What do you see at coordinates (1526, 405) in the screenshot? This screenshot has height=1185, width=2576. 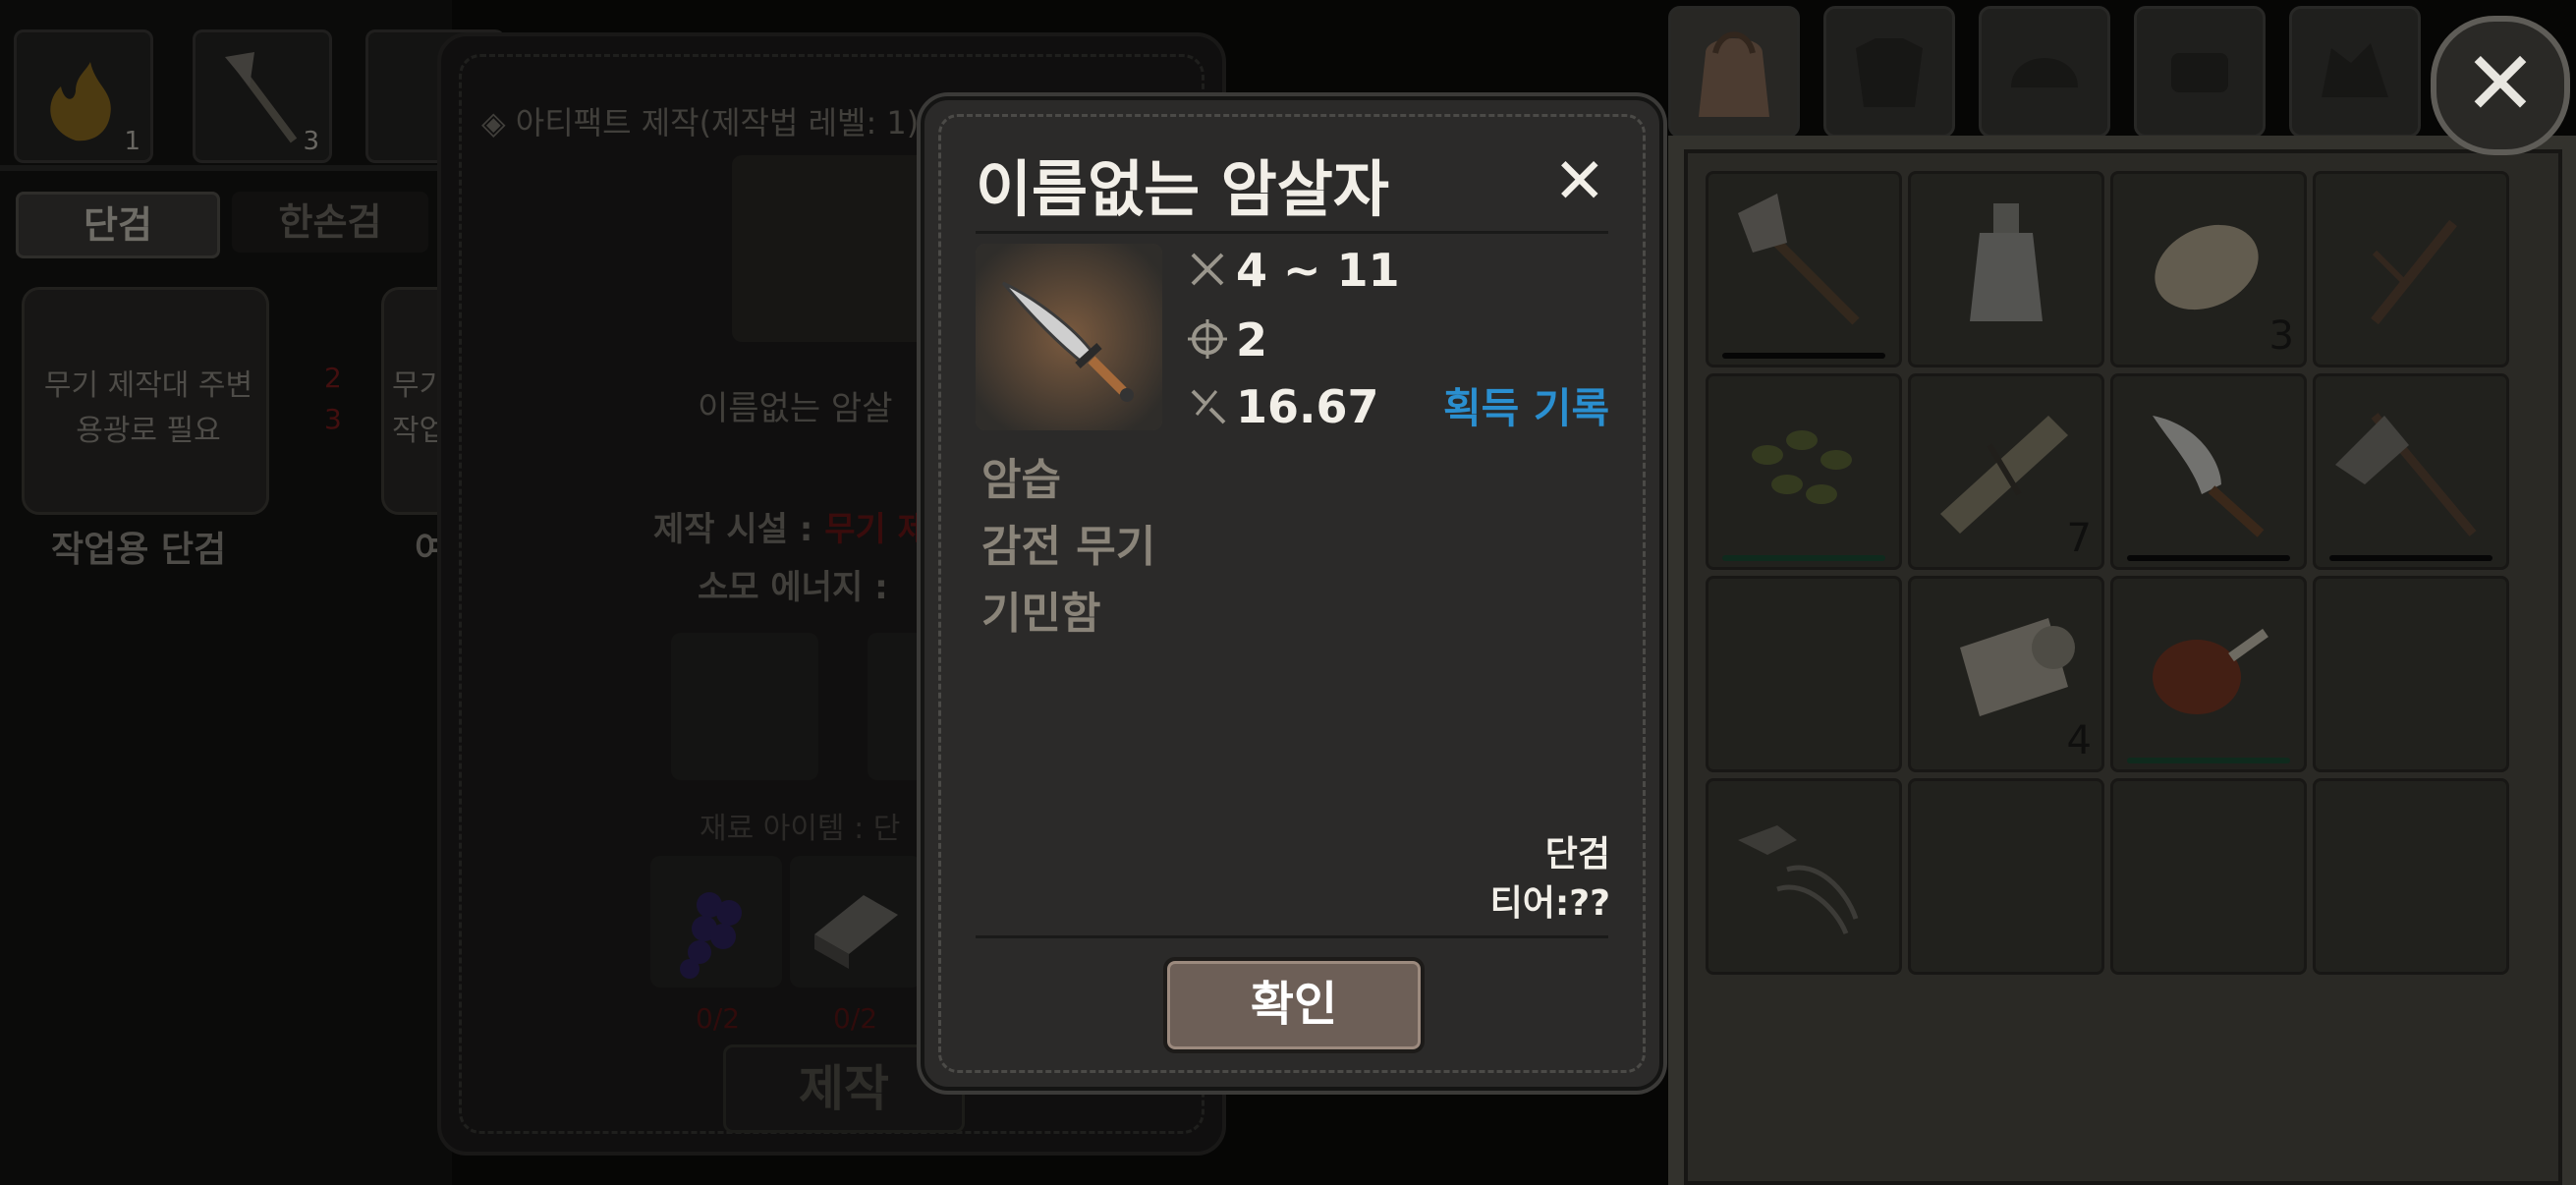 I see `acquisition-history-link: 획득 기록` at bounding box center [1526, 405].